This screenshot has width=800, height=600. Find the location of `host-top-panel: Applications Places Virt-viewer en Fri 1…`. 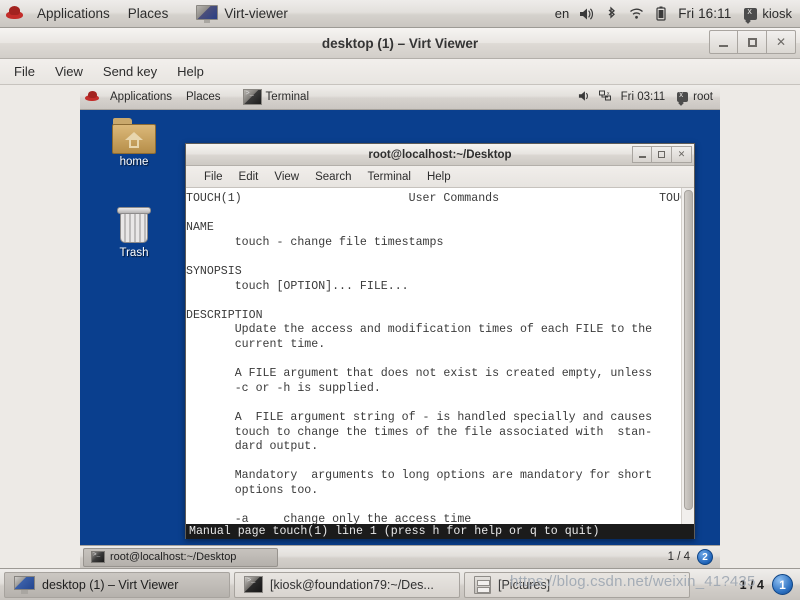

host-top-panel: Applications Places Virt-viewer en Fri 1… is located at coordinates (400, 14).